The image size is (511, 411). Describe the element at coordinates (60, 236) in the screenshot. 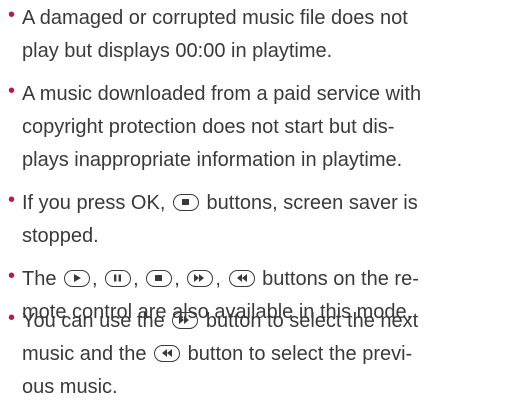

I see `text-line: stopped.` at that location.